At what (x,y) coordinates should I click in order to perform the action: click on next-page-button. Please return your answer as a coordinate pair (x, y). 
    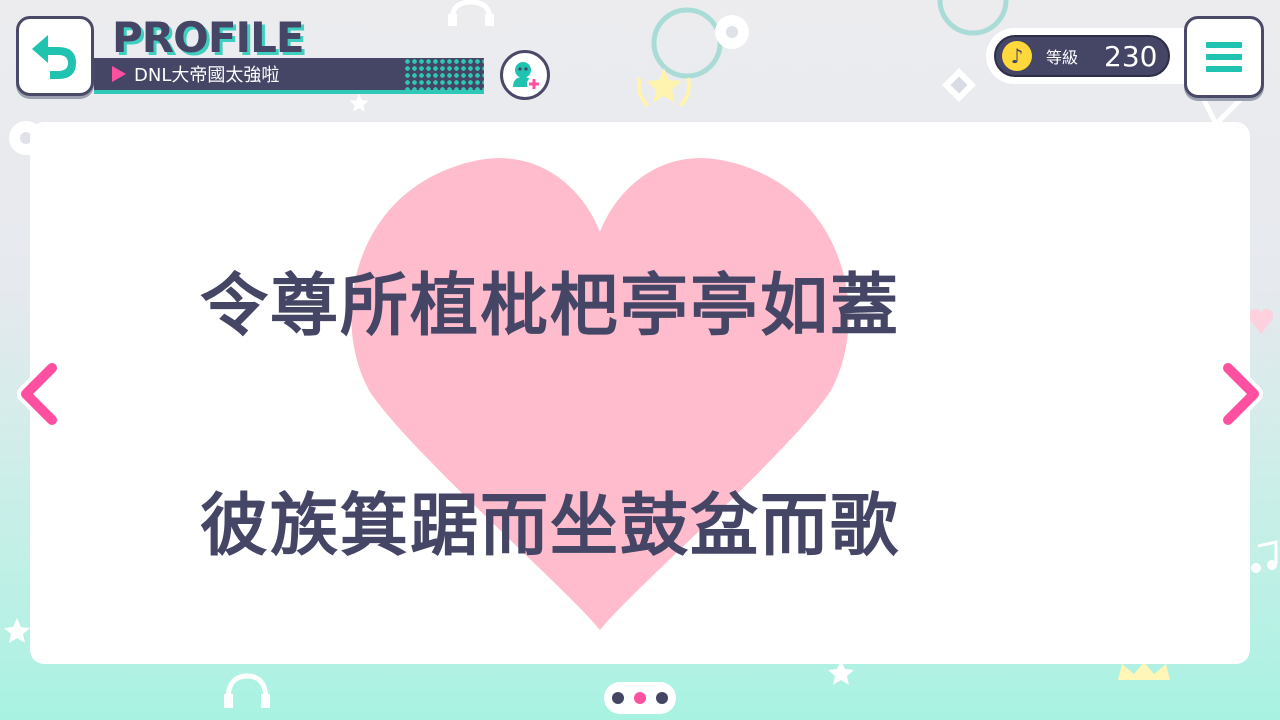
    Looking at the image, I should click on (1241, 394).